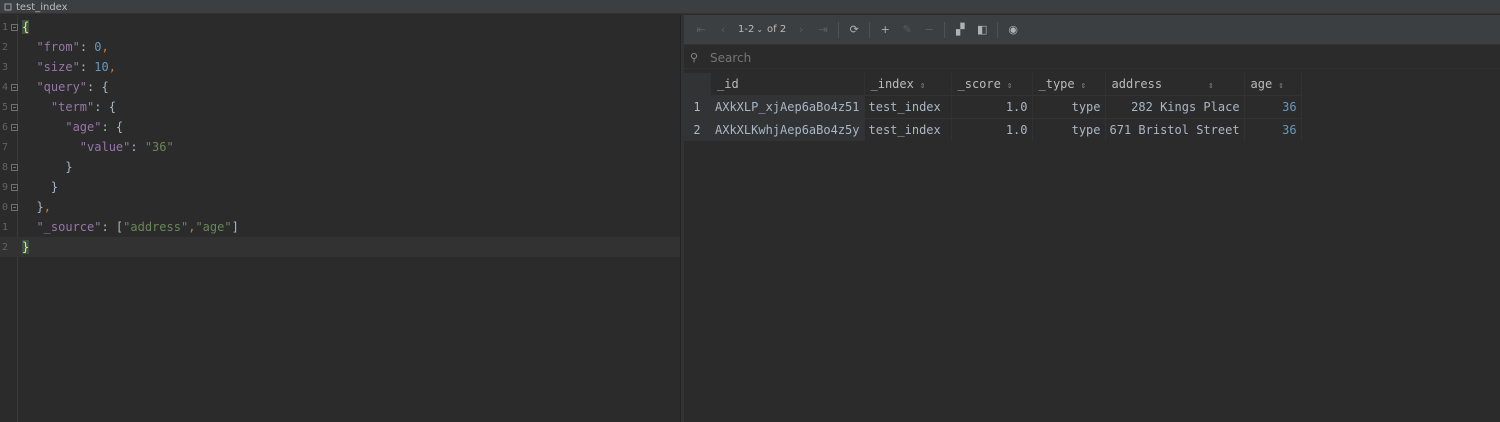 Image resolution: width=1500 pixels, height=422 pixels. Describe the element at coordinates (72, 47) in the screenshot. I see `code-text: "from": 0,` at that location.